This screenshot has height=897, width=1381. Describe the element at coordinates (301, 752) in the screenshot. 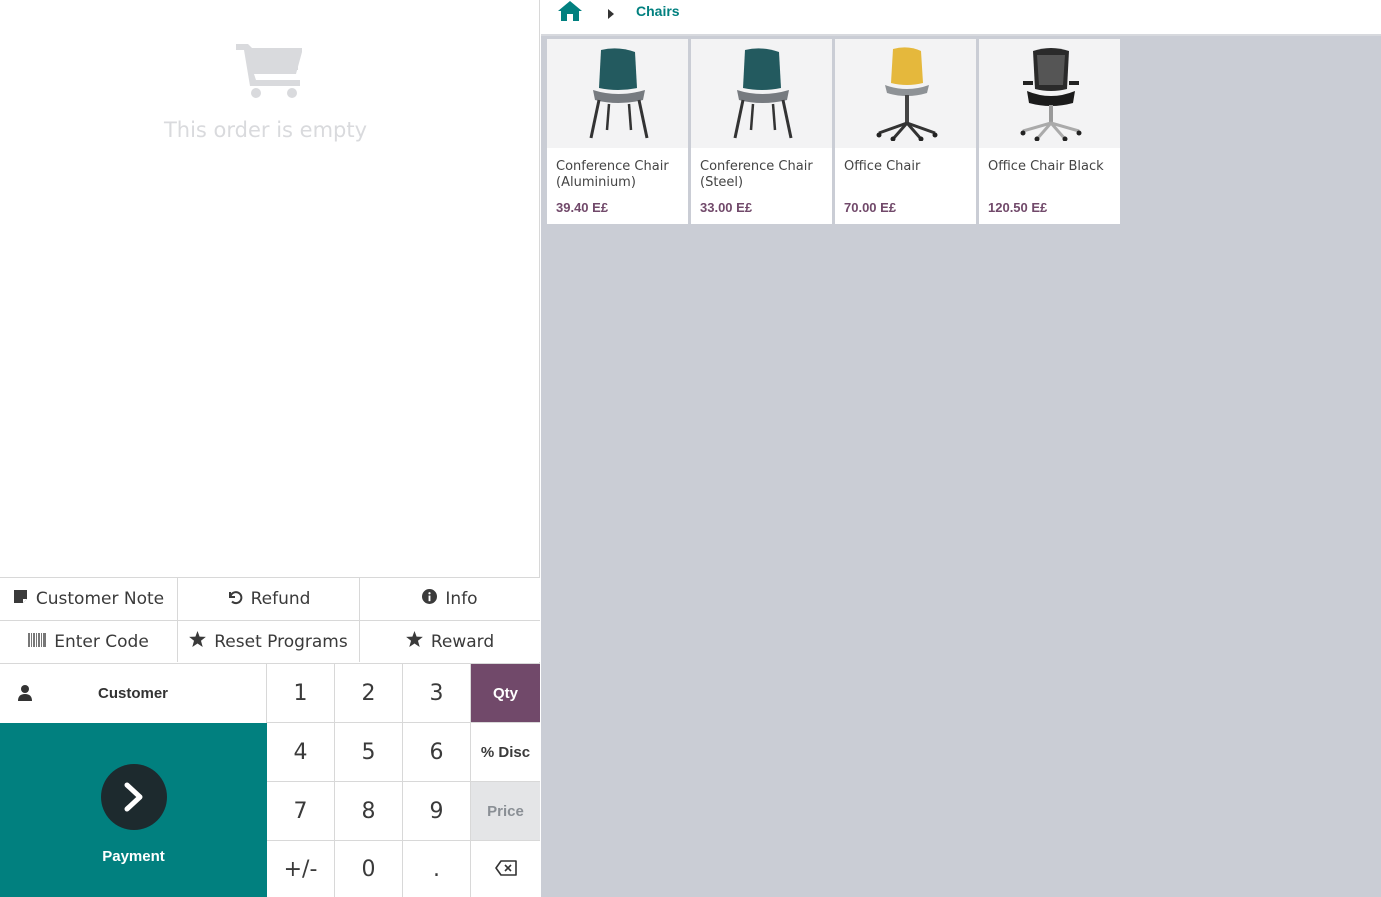

I see `numpad-key-4: 4` at that location.